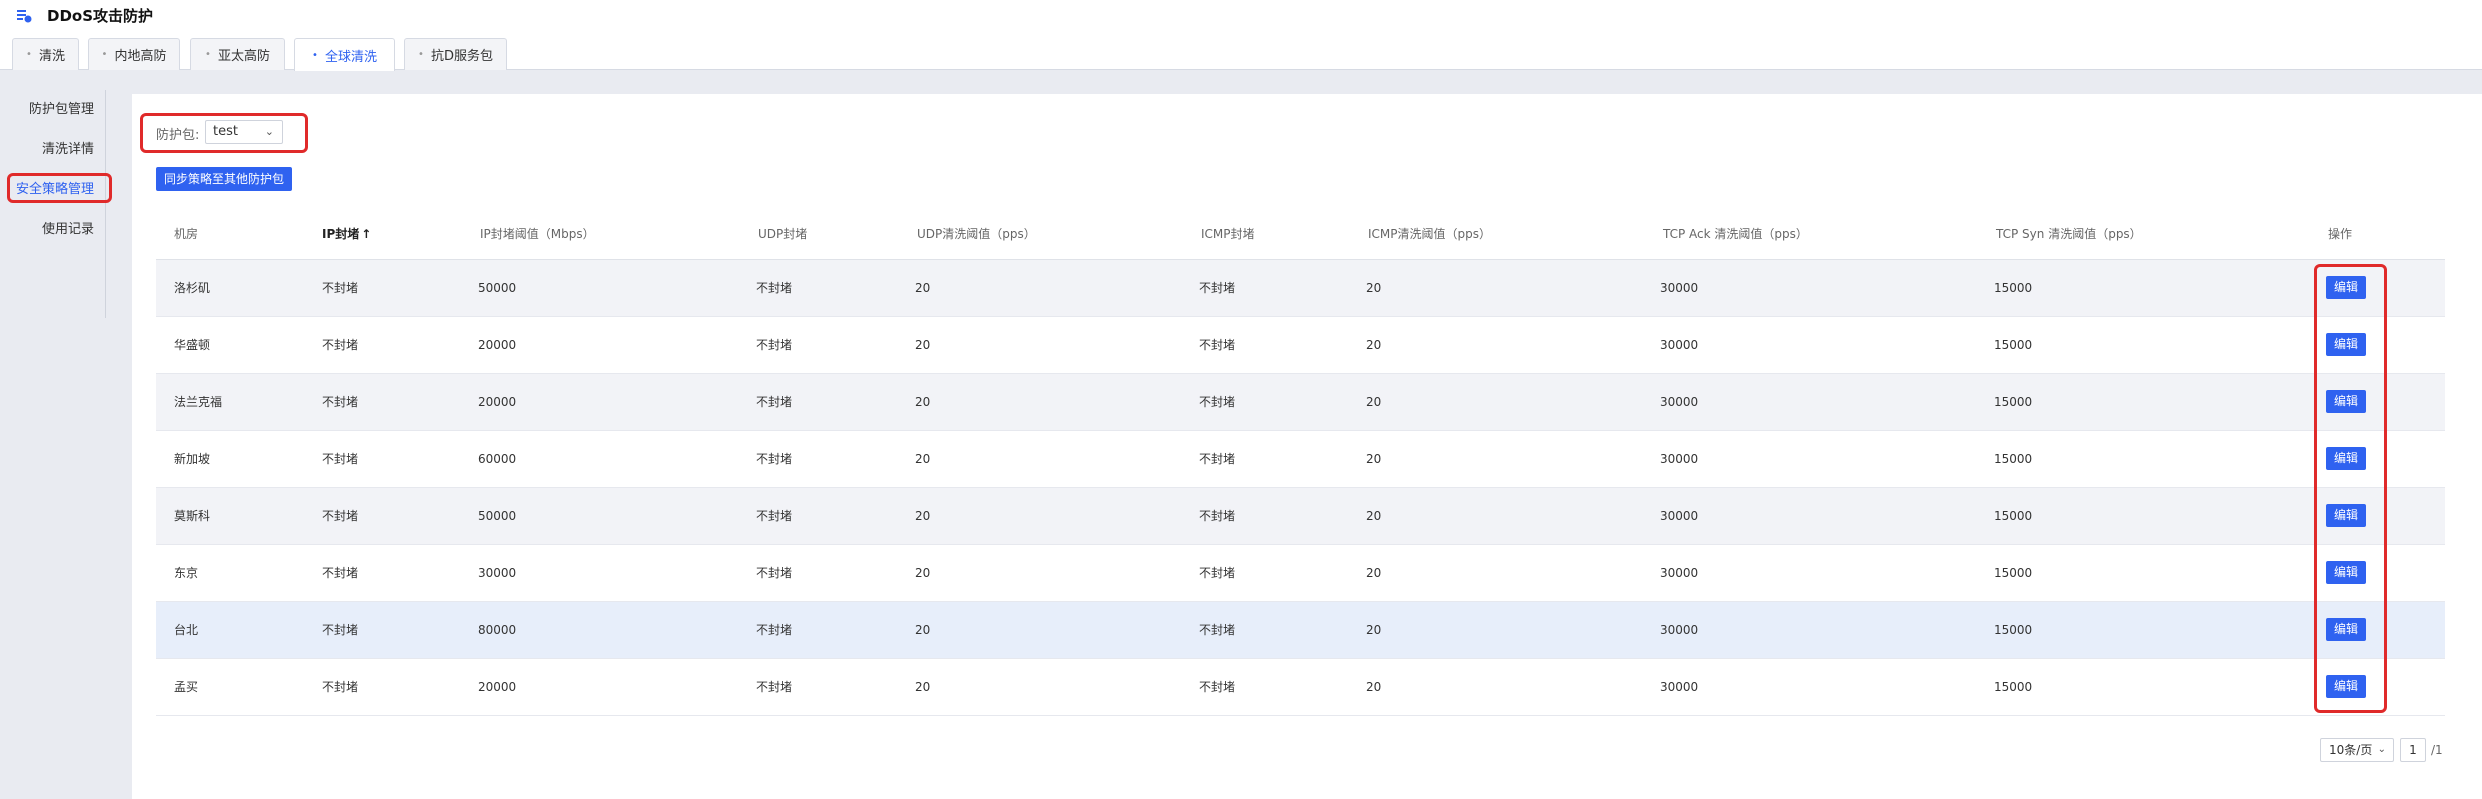 The height and width of the screenshot is (799, 2482). I want to click on sidebar-item-scrubbing-details: 清洗详情, so click(53, 150).